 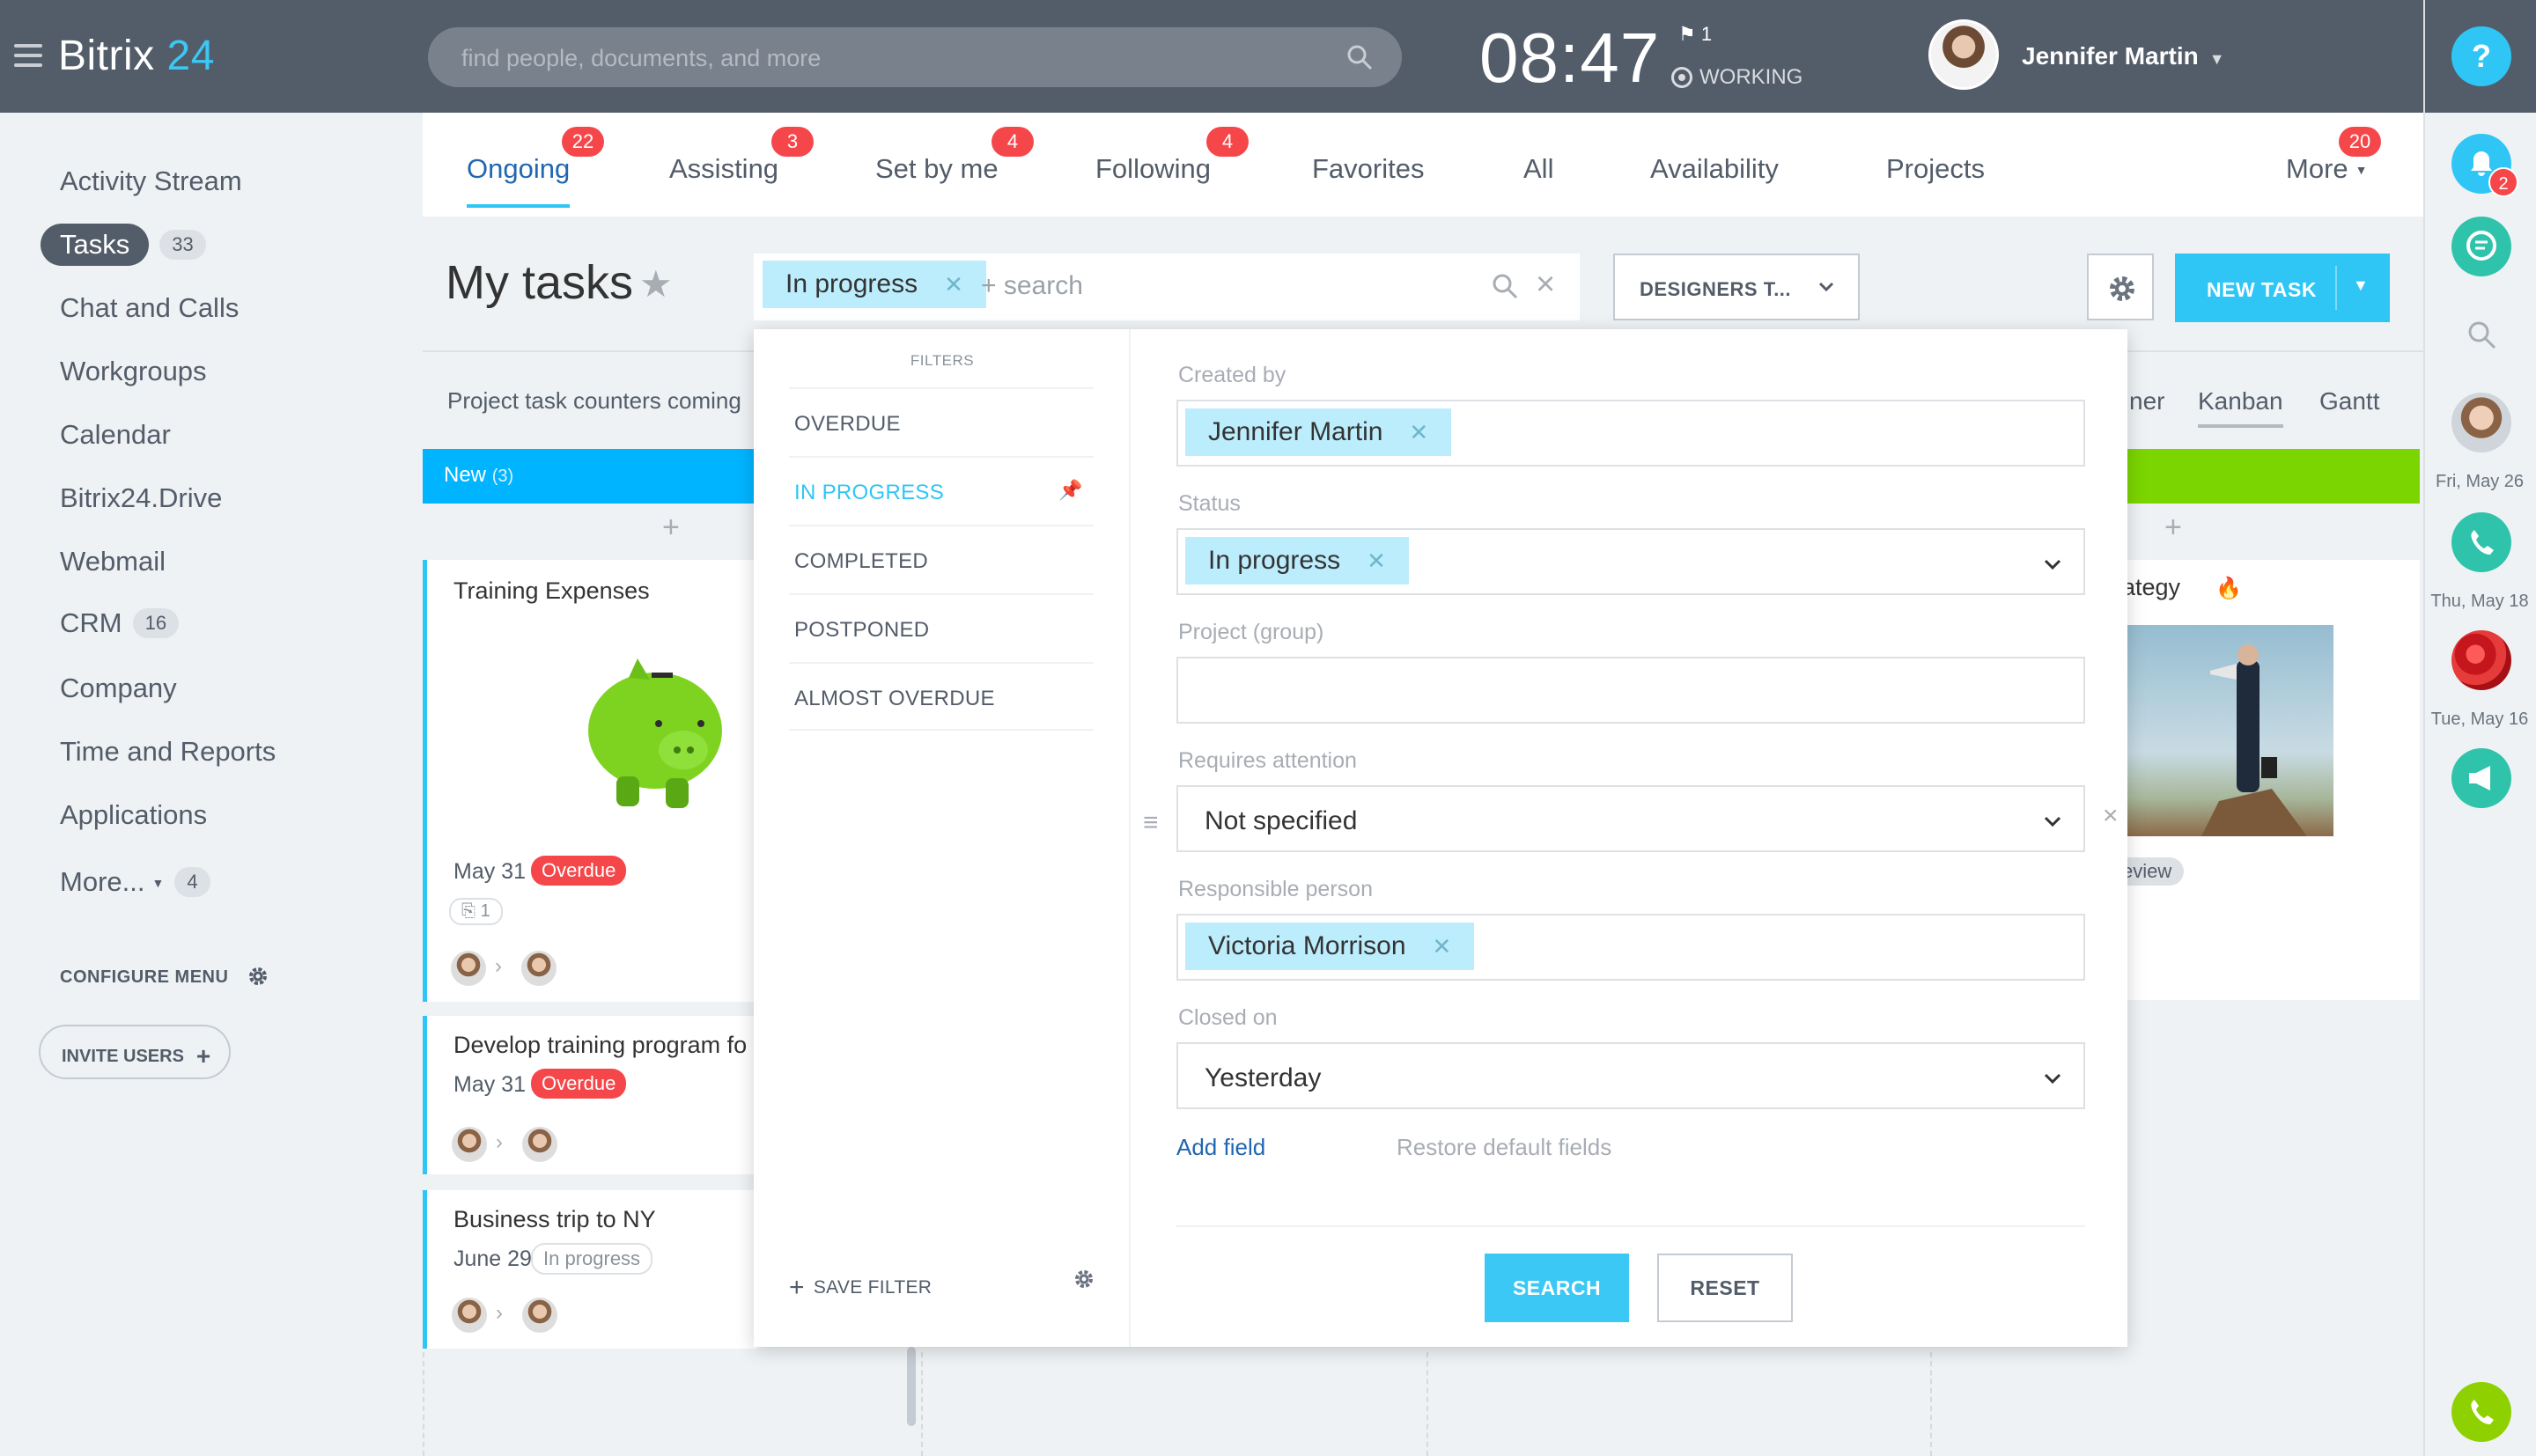 What do you see at coordinates (551, 591) in the screenshot?
I see `task-title: Training Expenses` at bounding box center [551, 591].